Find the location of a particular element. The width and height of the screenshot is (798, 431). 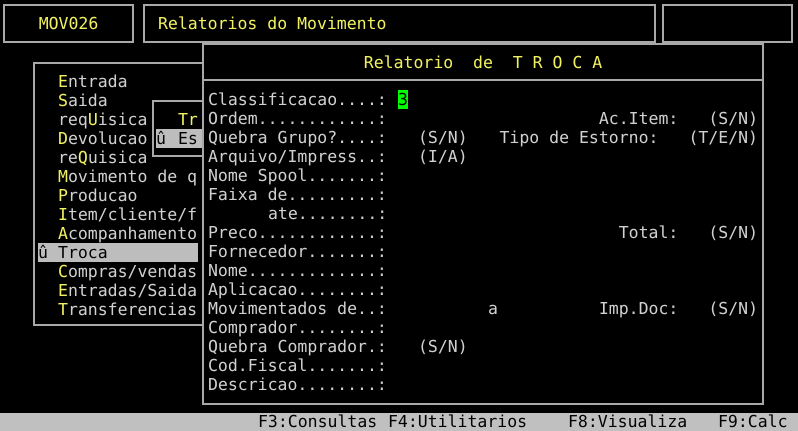

menu-item: Entradas/Saida is located at coordinates (128, 290).